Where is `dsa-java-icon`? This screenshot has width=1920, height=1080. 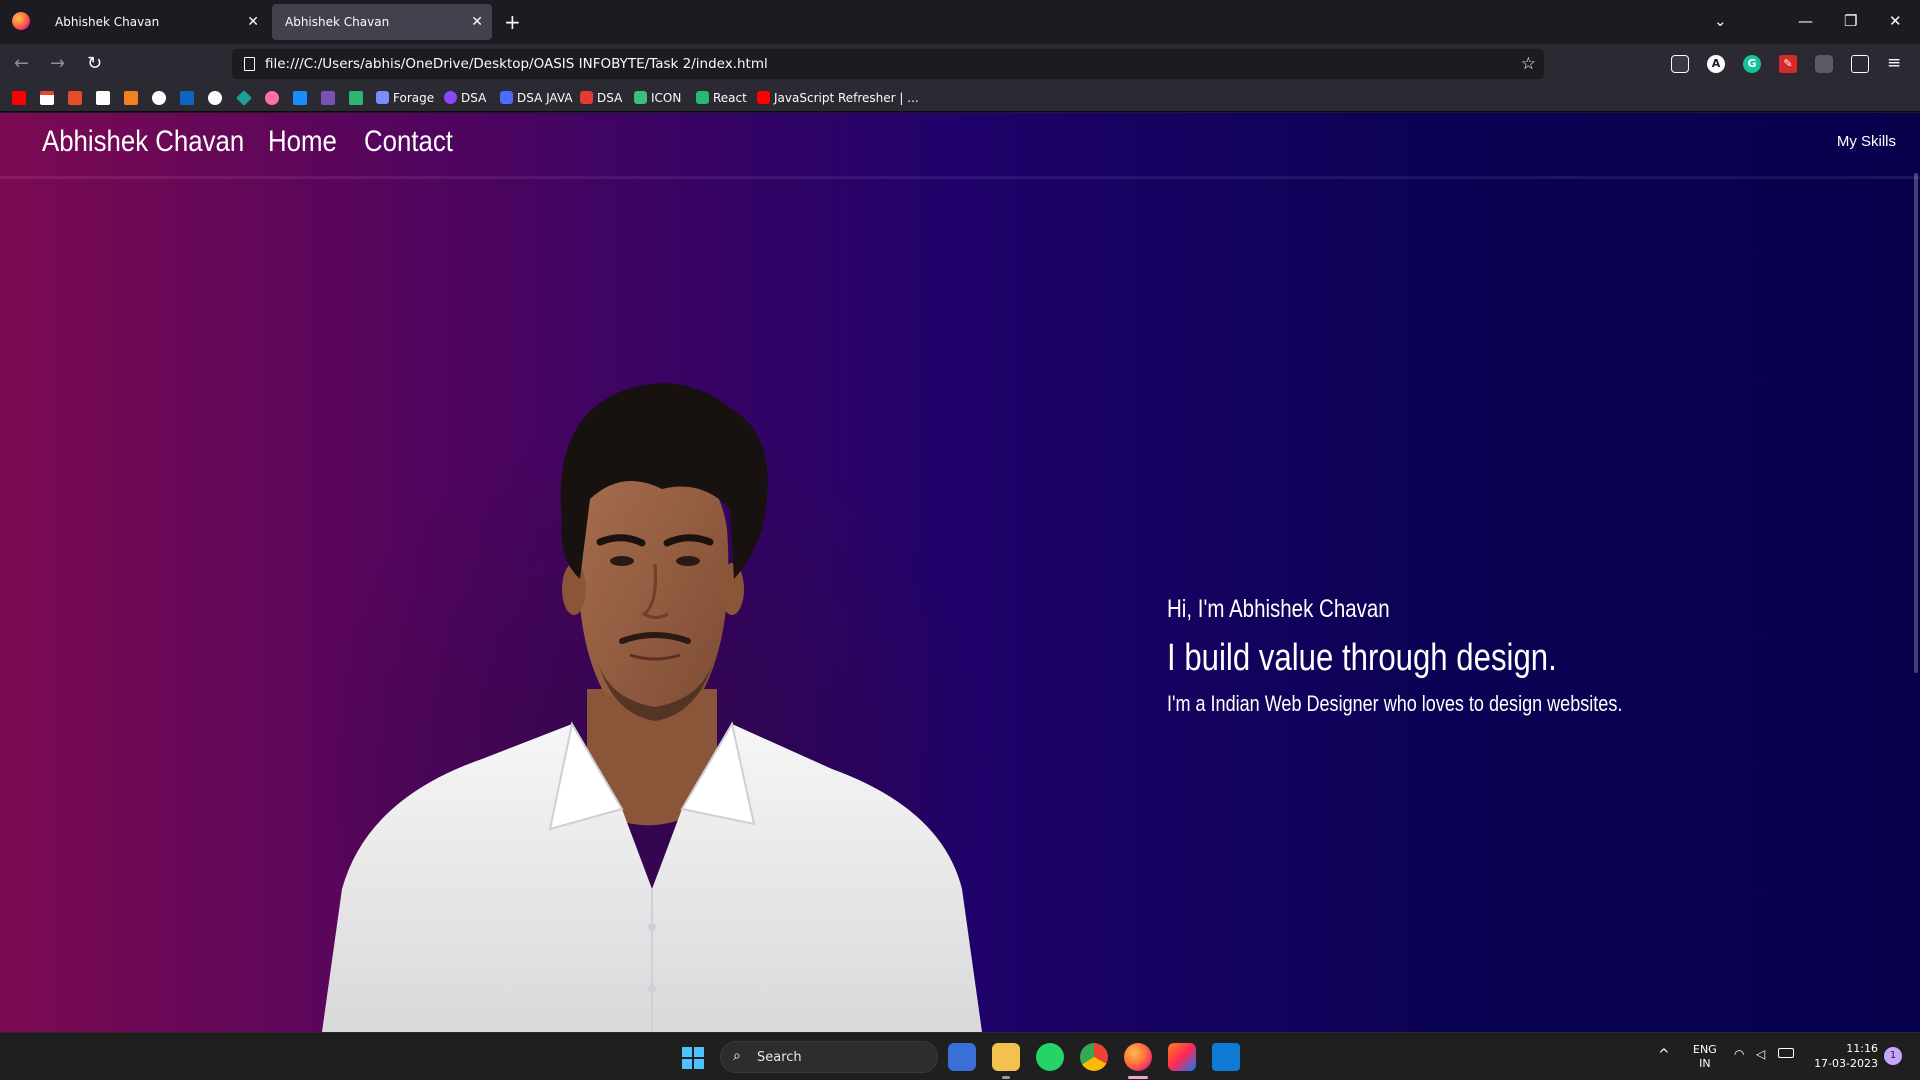 dsa-java-icon is located at coordinates (506, 97).